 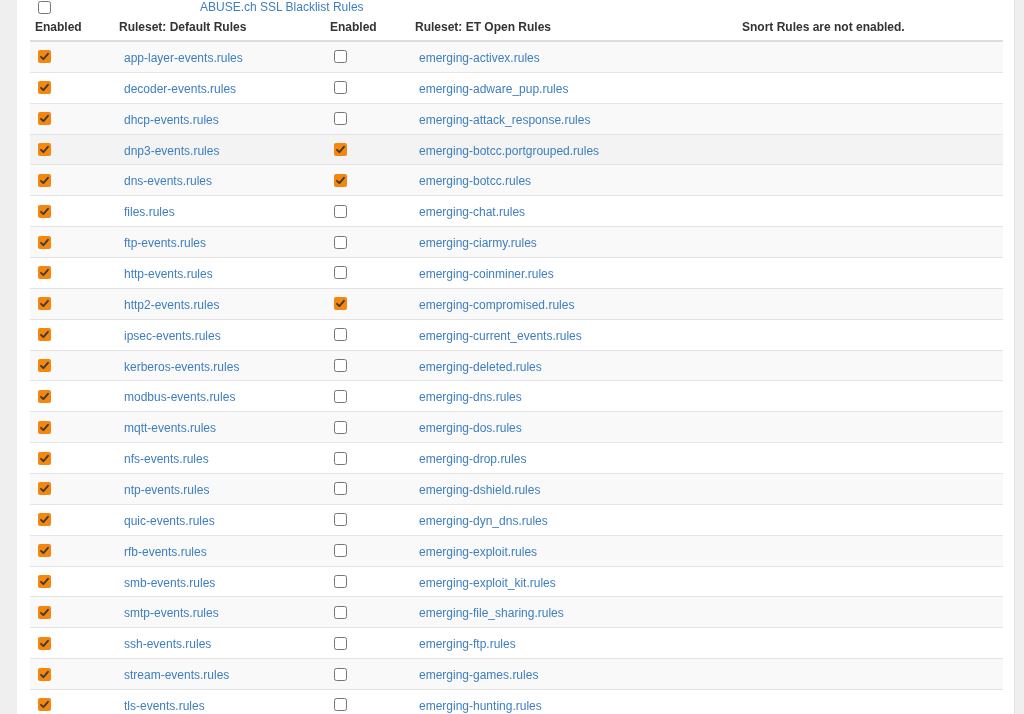 What do you see at coordinates (180, 397) in the screenshot?
I see `rule-link: modbus-events.rules` at bounding box center [180, 397].